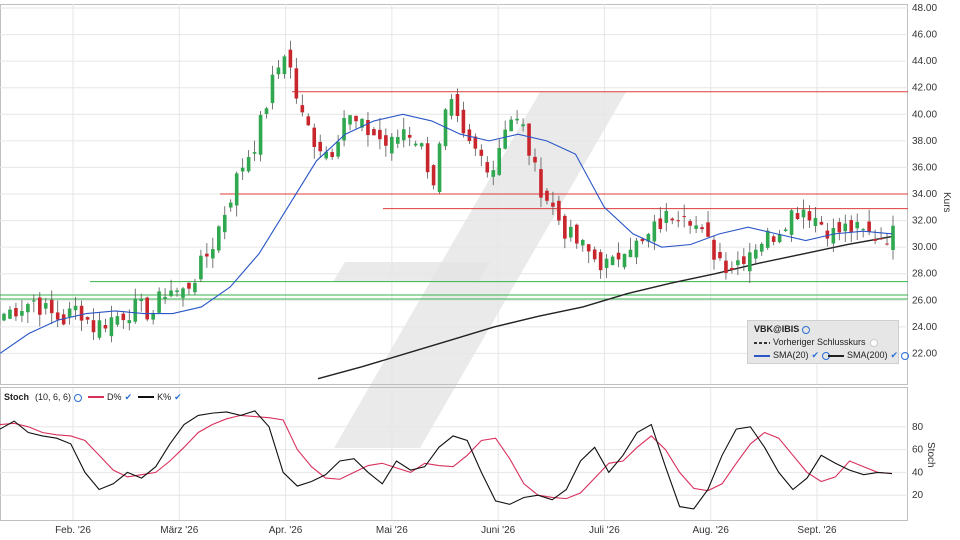  What do you see at coordinates (146, 397) in the screenshot?
I see `k-line-icon` at bounding box center [146, 397].